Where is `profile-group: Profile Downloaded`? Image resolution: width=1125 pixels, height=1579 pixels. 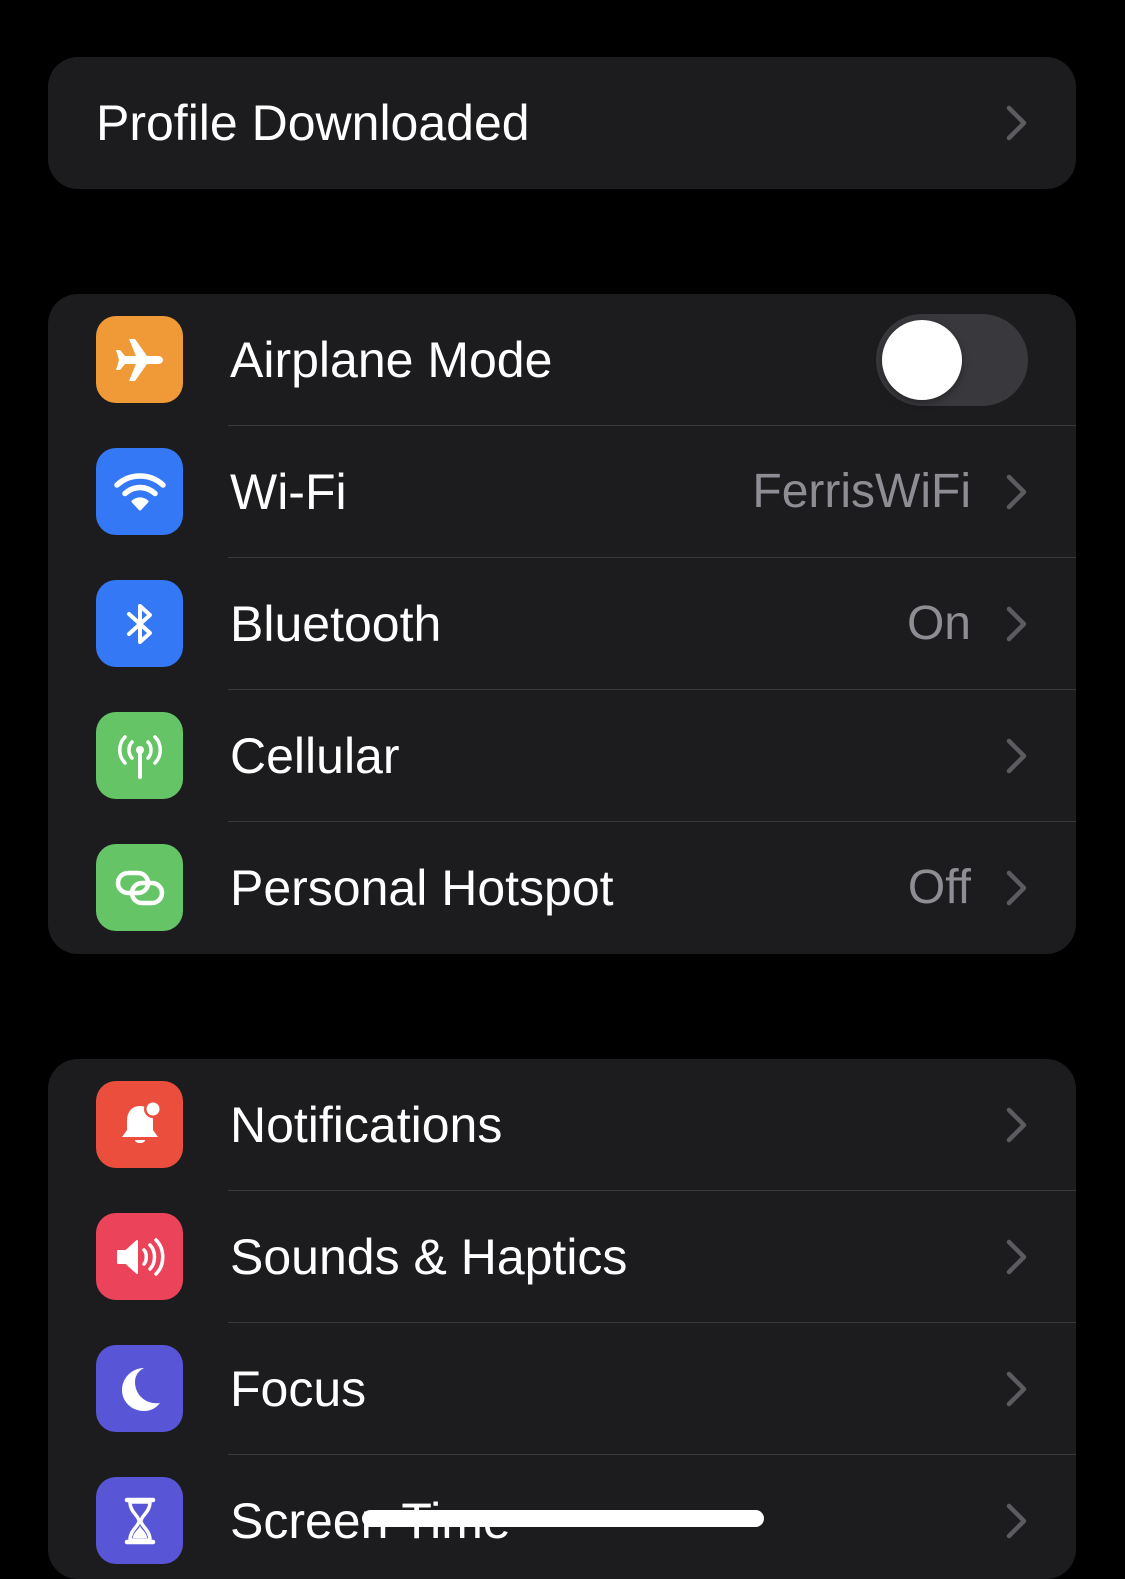 profile-group: Profile Downloaded is located at coordinates (562, 123).